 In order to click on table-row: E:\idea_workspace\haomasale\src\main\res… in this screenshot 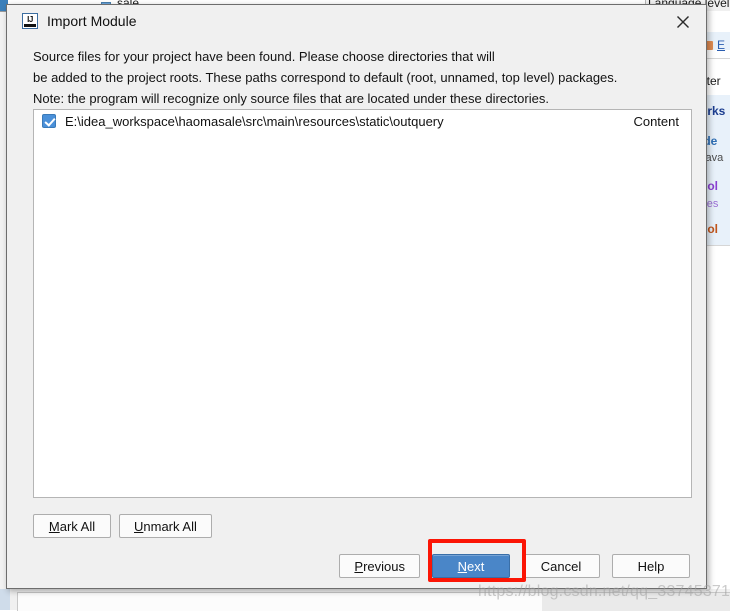, I will do `click(362, 121)`.